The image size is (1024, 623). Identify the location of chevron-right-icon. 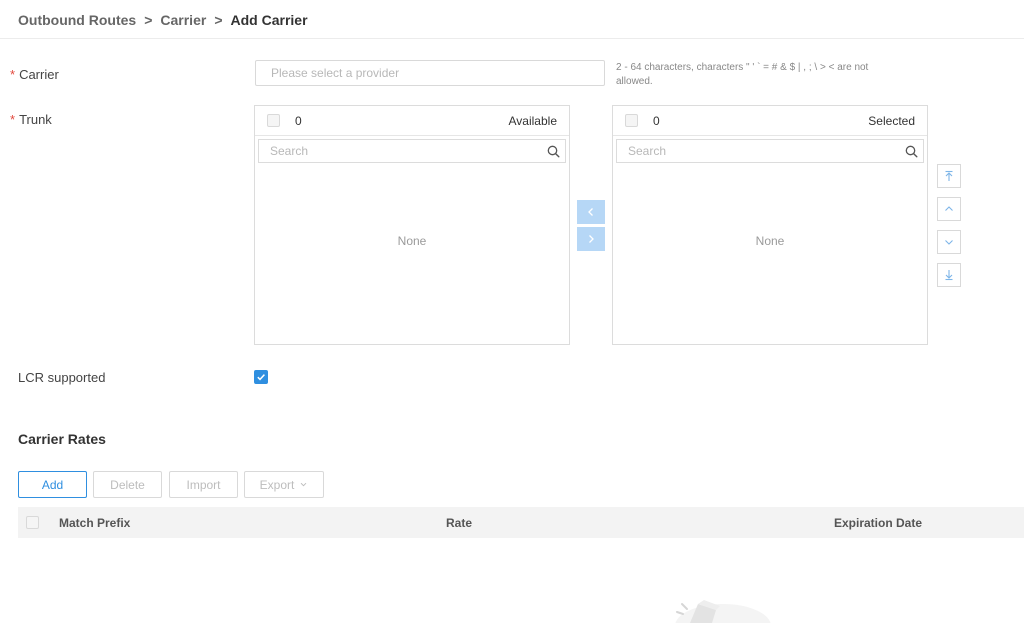
(591, 239).